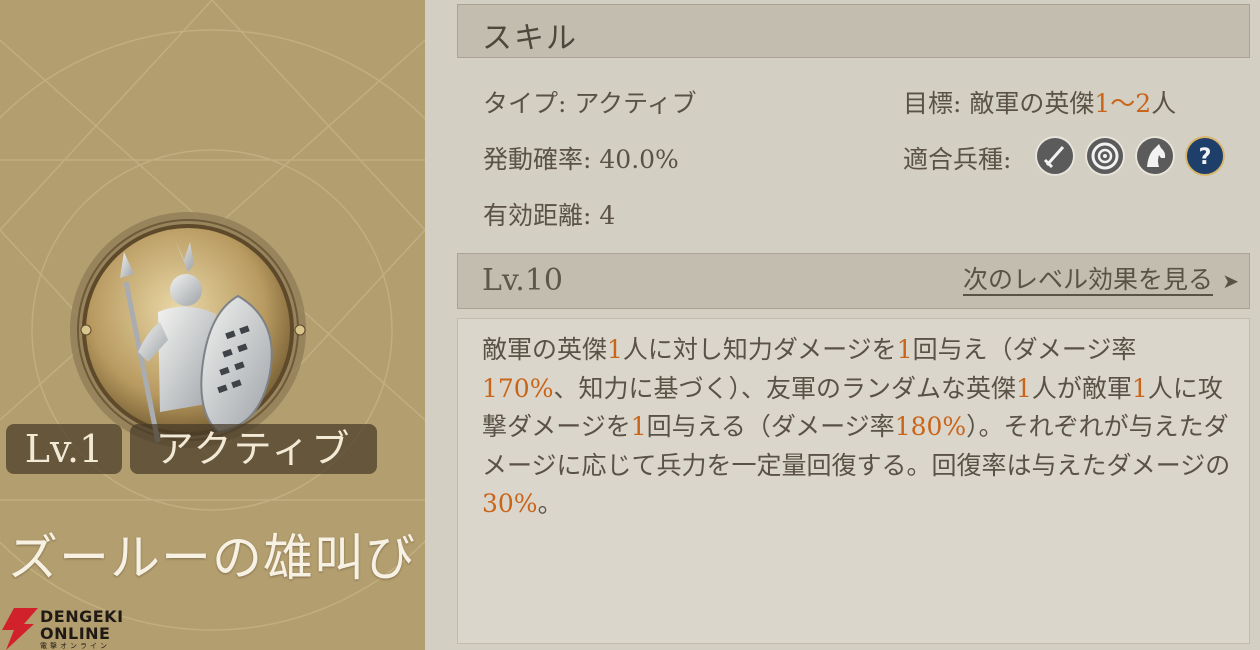 The width and height of the screenshot is (1260, 650). What do you see at coordinates (1032, 103) in the screenshot?
I see `target-prefix: 敵軍の英傑` at bounding box center [1032, 103].